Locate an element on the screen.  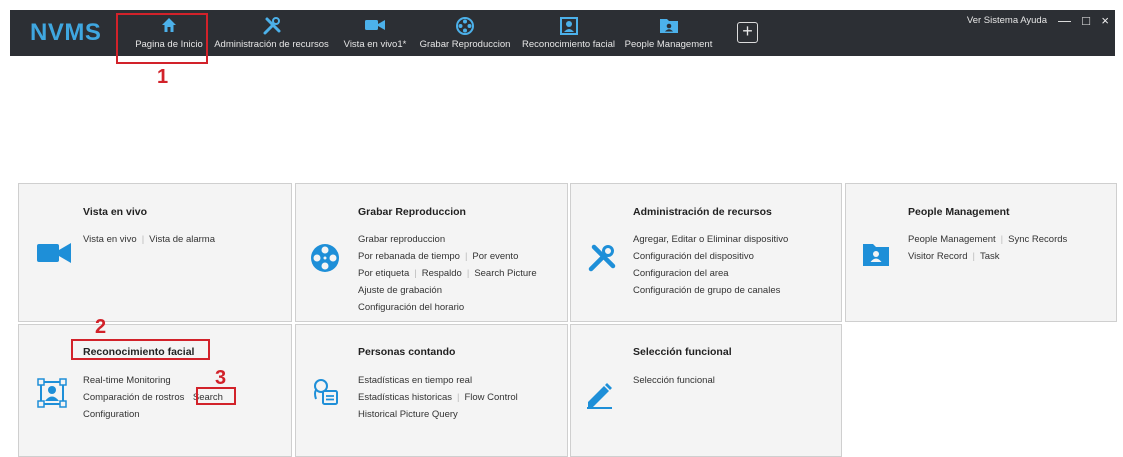
link-visitor-record: Visitor Record is located at coordinates (938, 256).